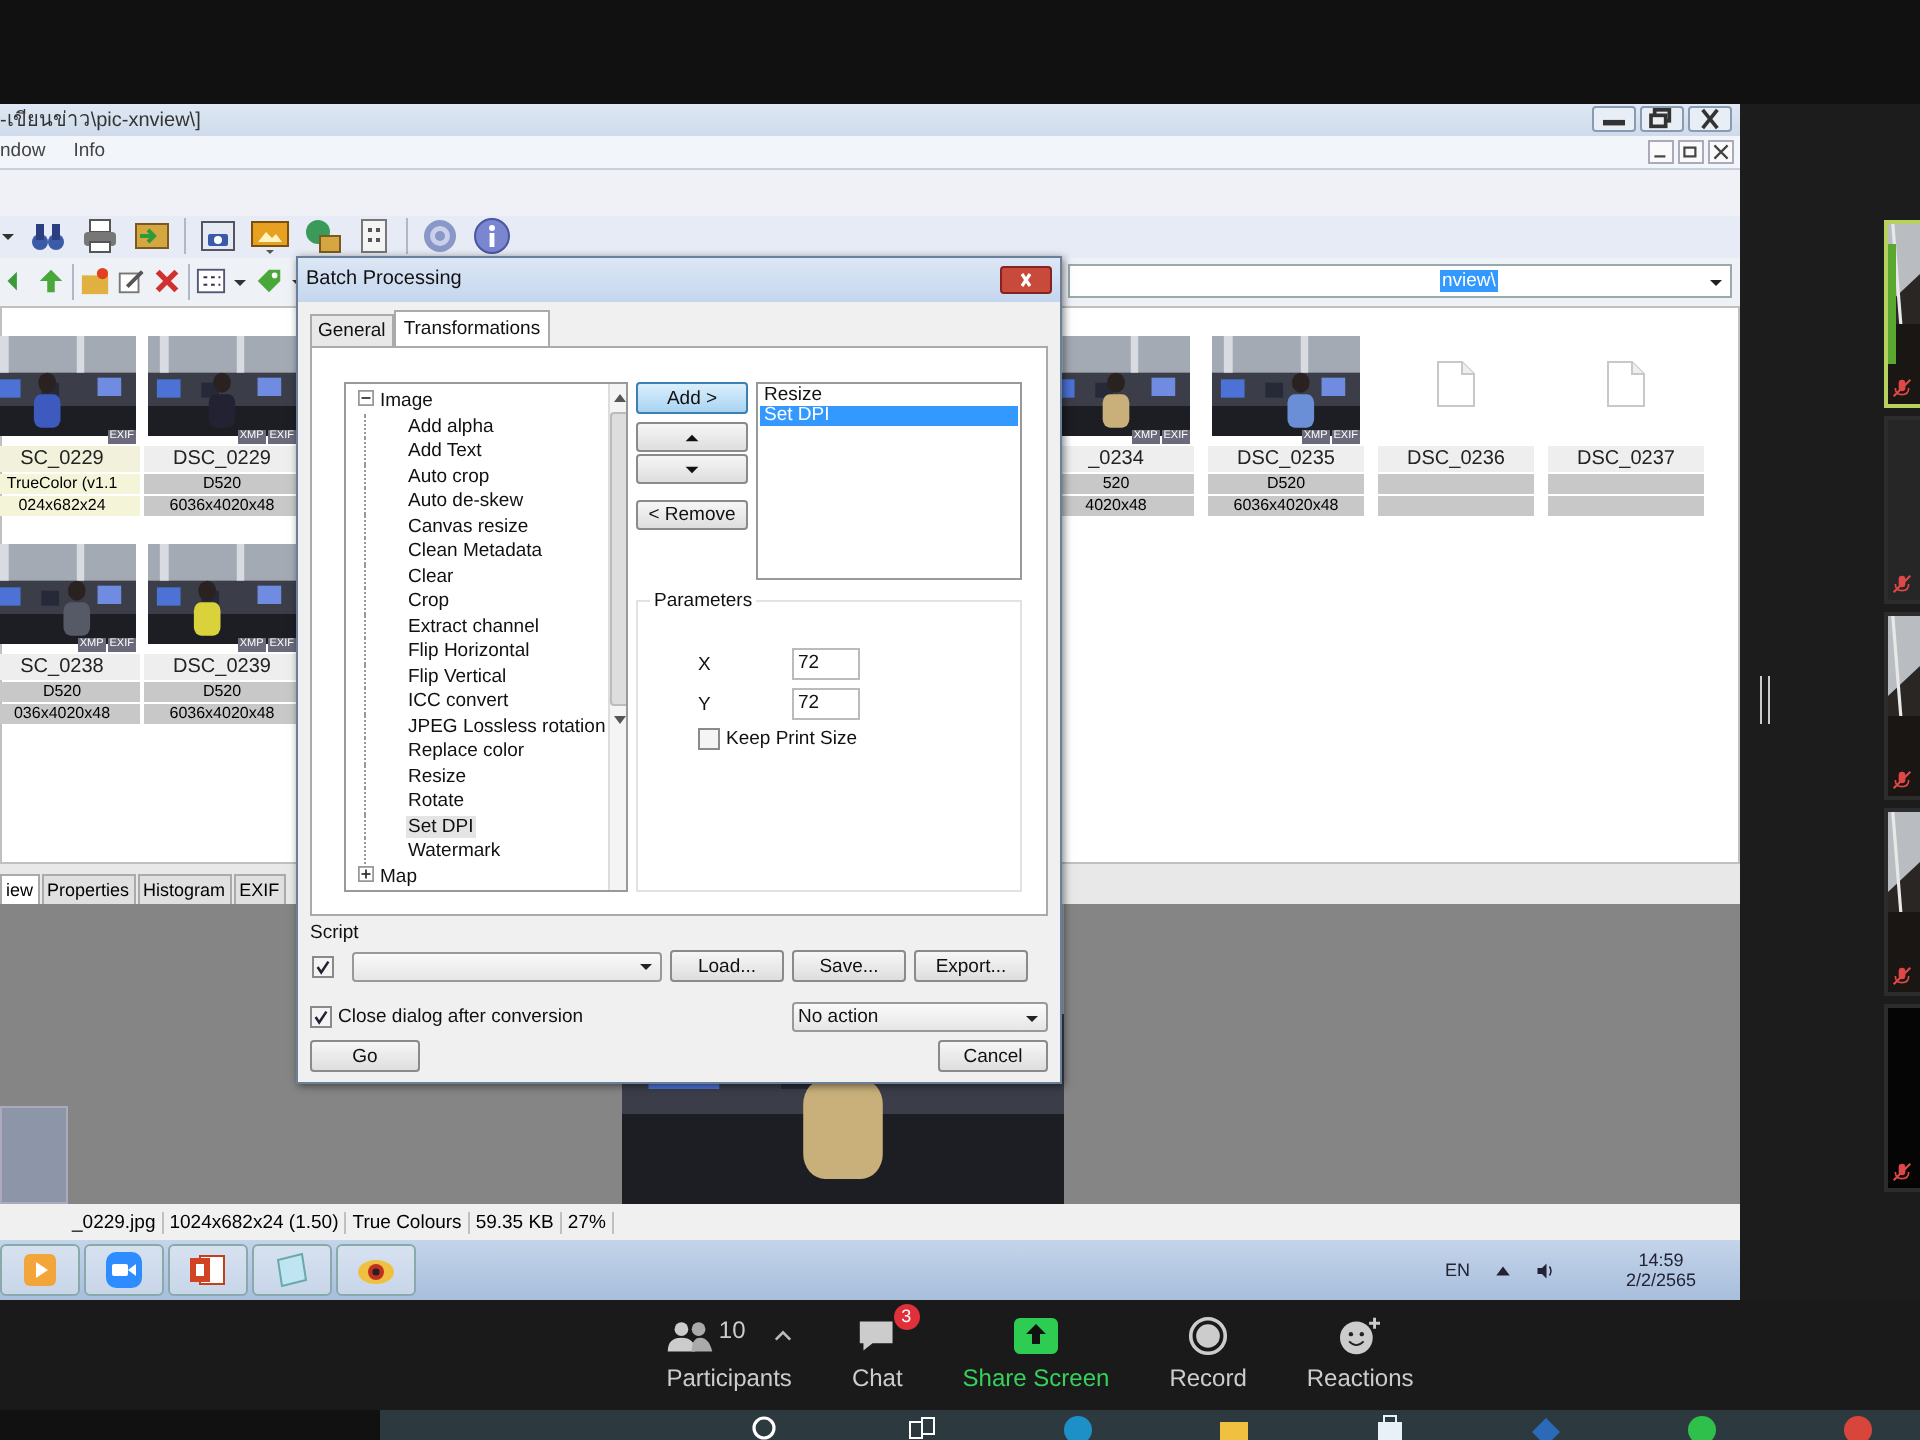 The width and height of the screenshot is (1920, 1440). I want to click on thumbnail-name: SC_0229, so click(70, 458).